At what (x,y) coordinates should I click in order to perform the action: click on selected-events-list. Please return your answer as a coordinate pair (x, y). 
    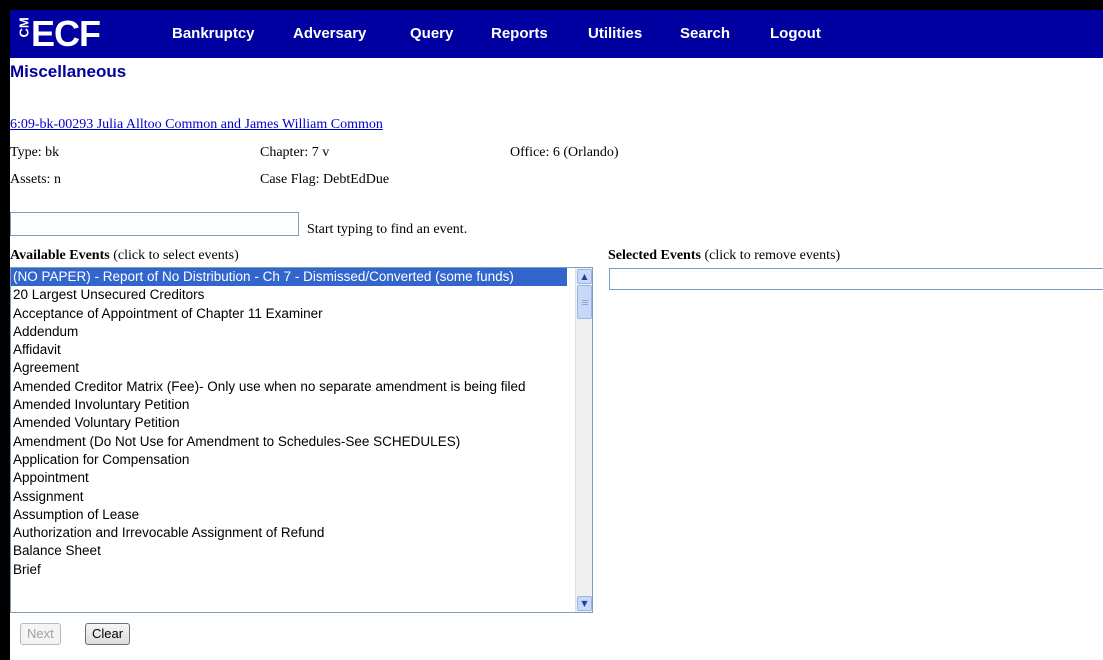
    Looking at the image, I should click on (856, 279).